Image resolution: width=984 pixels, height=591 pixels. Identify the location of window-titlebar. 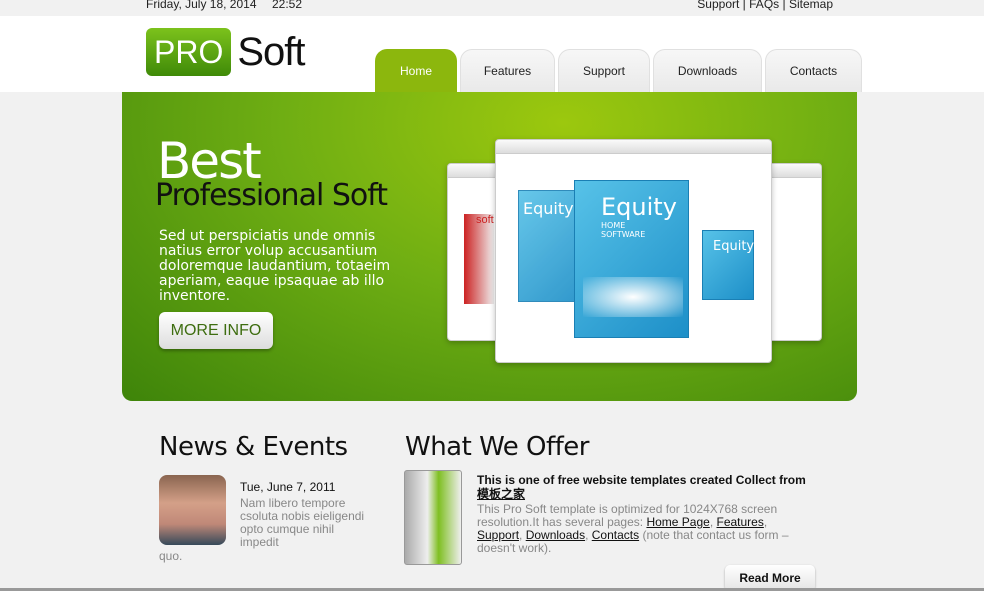
(633, 147).